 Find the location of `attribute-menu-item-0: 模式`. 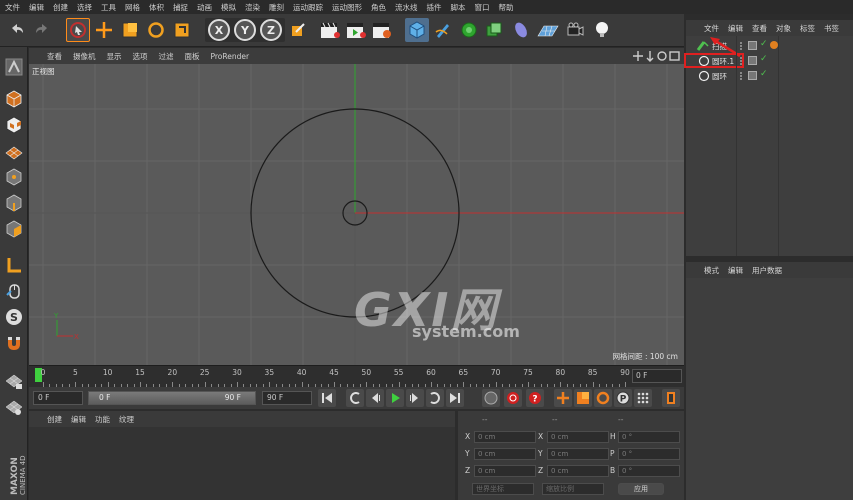

attribute-menu-item-0: 模式 is located at coordinates (711, 270).